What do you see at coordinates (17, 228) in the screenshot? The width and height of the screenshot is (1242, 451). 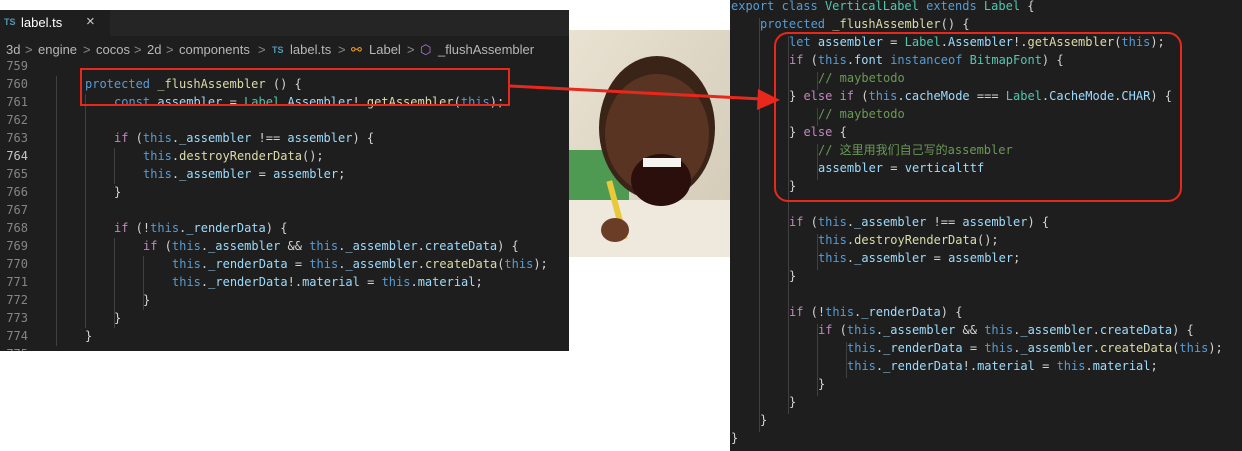 I see `line-number: 768` at bounding box center [17, 228].